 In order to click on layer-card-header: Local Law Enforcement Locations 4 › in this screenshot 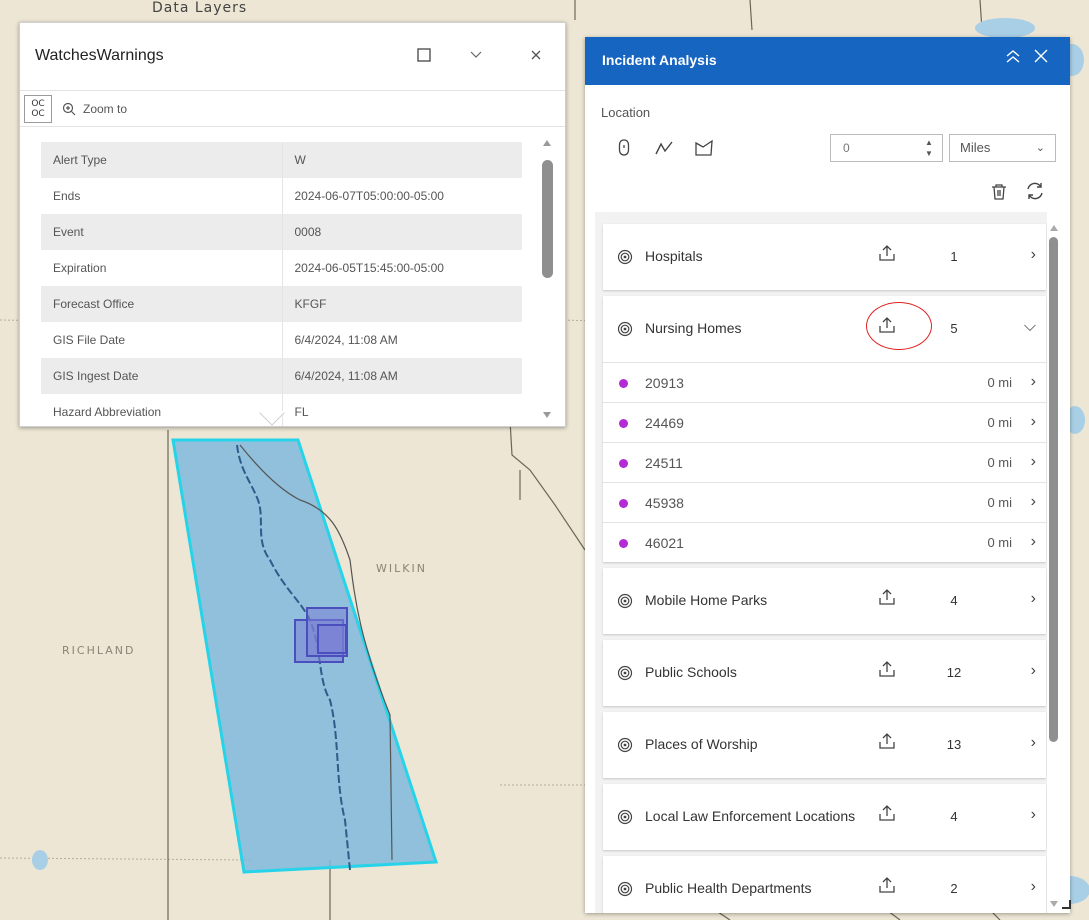, I will do `click(824, 817)`.